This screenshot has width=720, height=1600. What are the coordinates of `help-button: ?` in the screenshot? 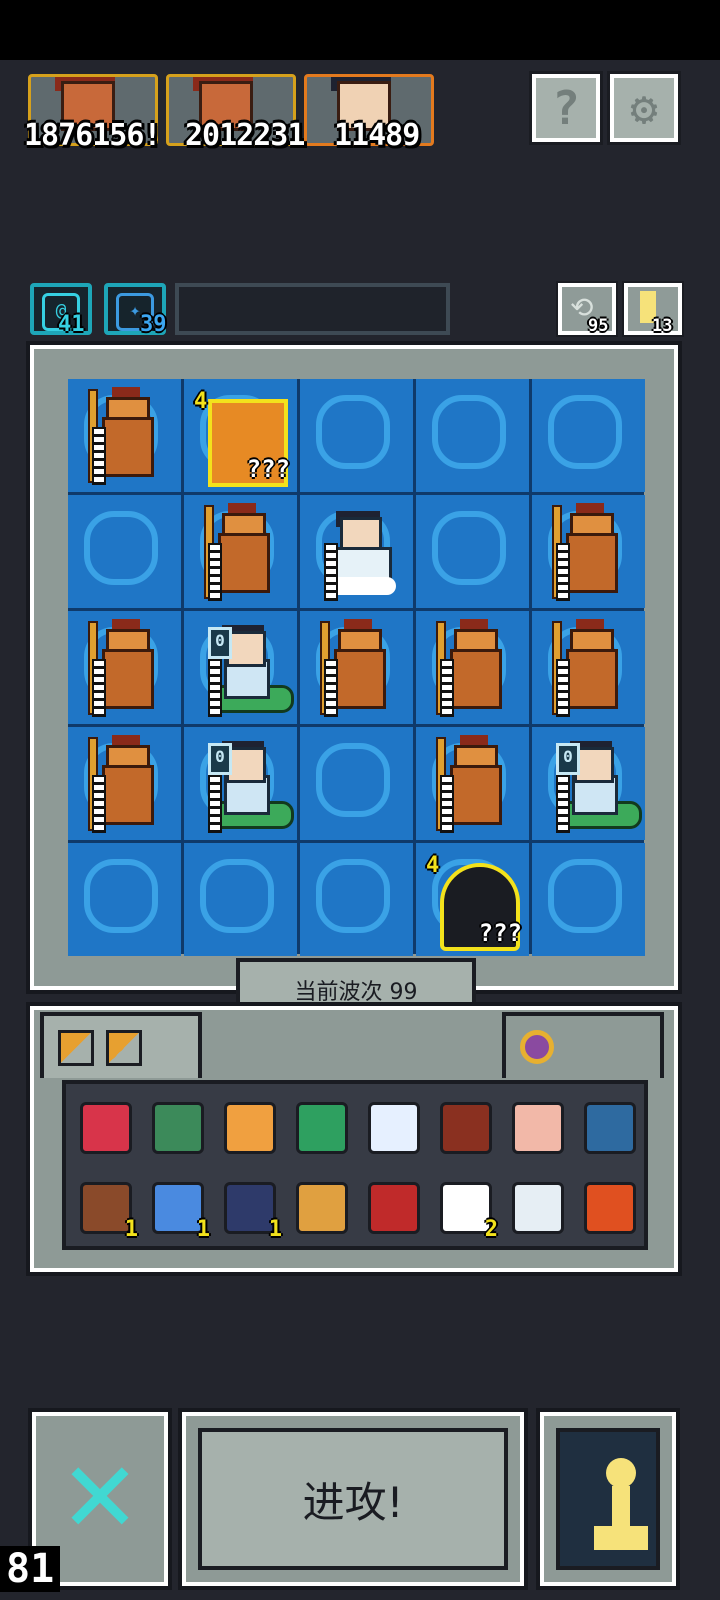 It's located at (566, 108).